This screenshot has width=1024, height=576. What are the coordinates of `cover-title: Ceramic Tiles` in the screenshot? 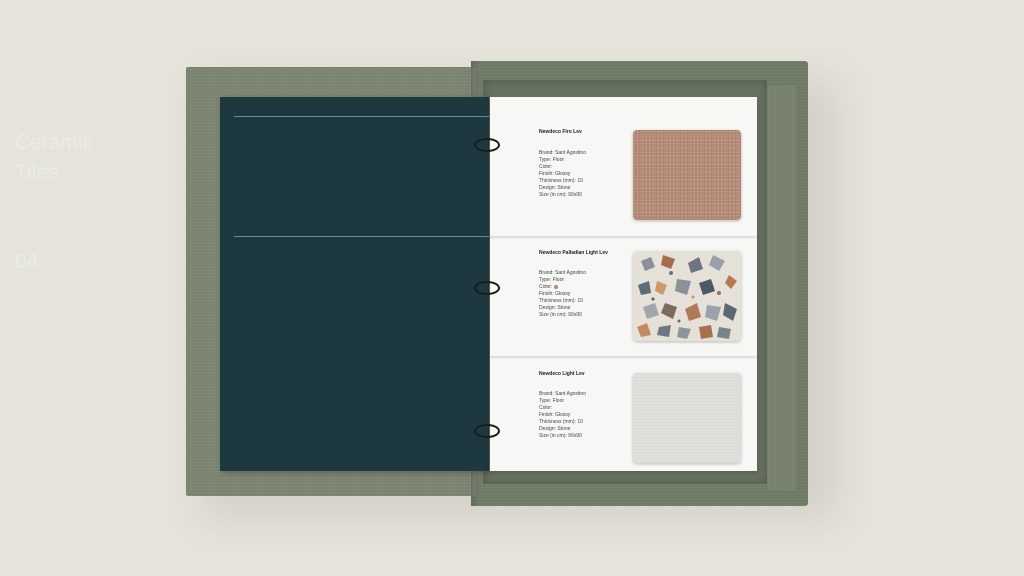 It's located at (115, 158).